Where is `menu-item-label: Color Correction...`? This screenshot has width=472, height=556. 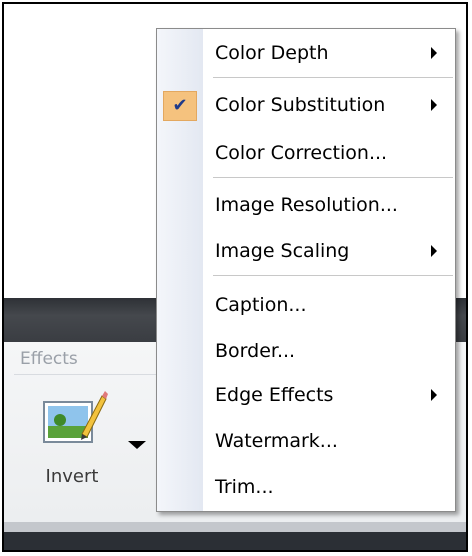 menu-item-label: Color Correction... is located at coordinates (301, 153).